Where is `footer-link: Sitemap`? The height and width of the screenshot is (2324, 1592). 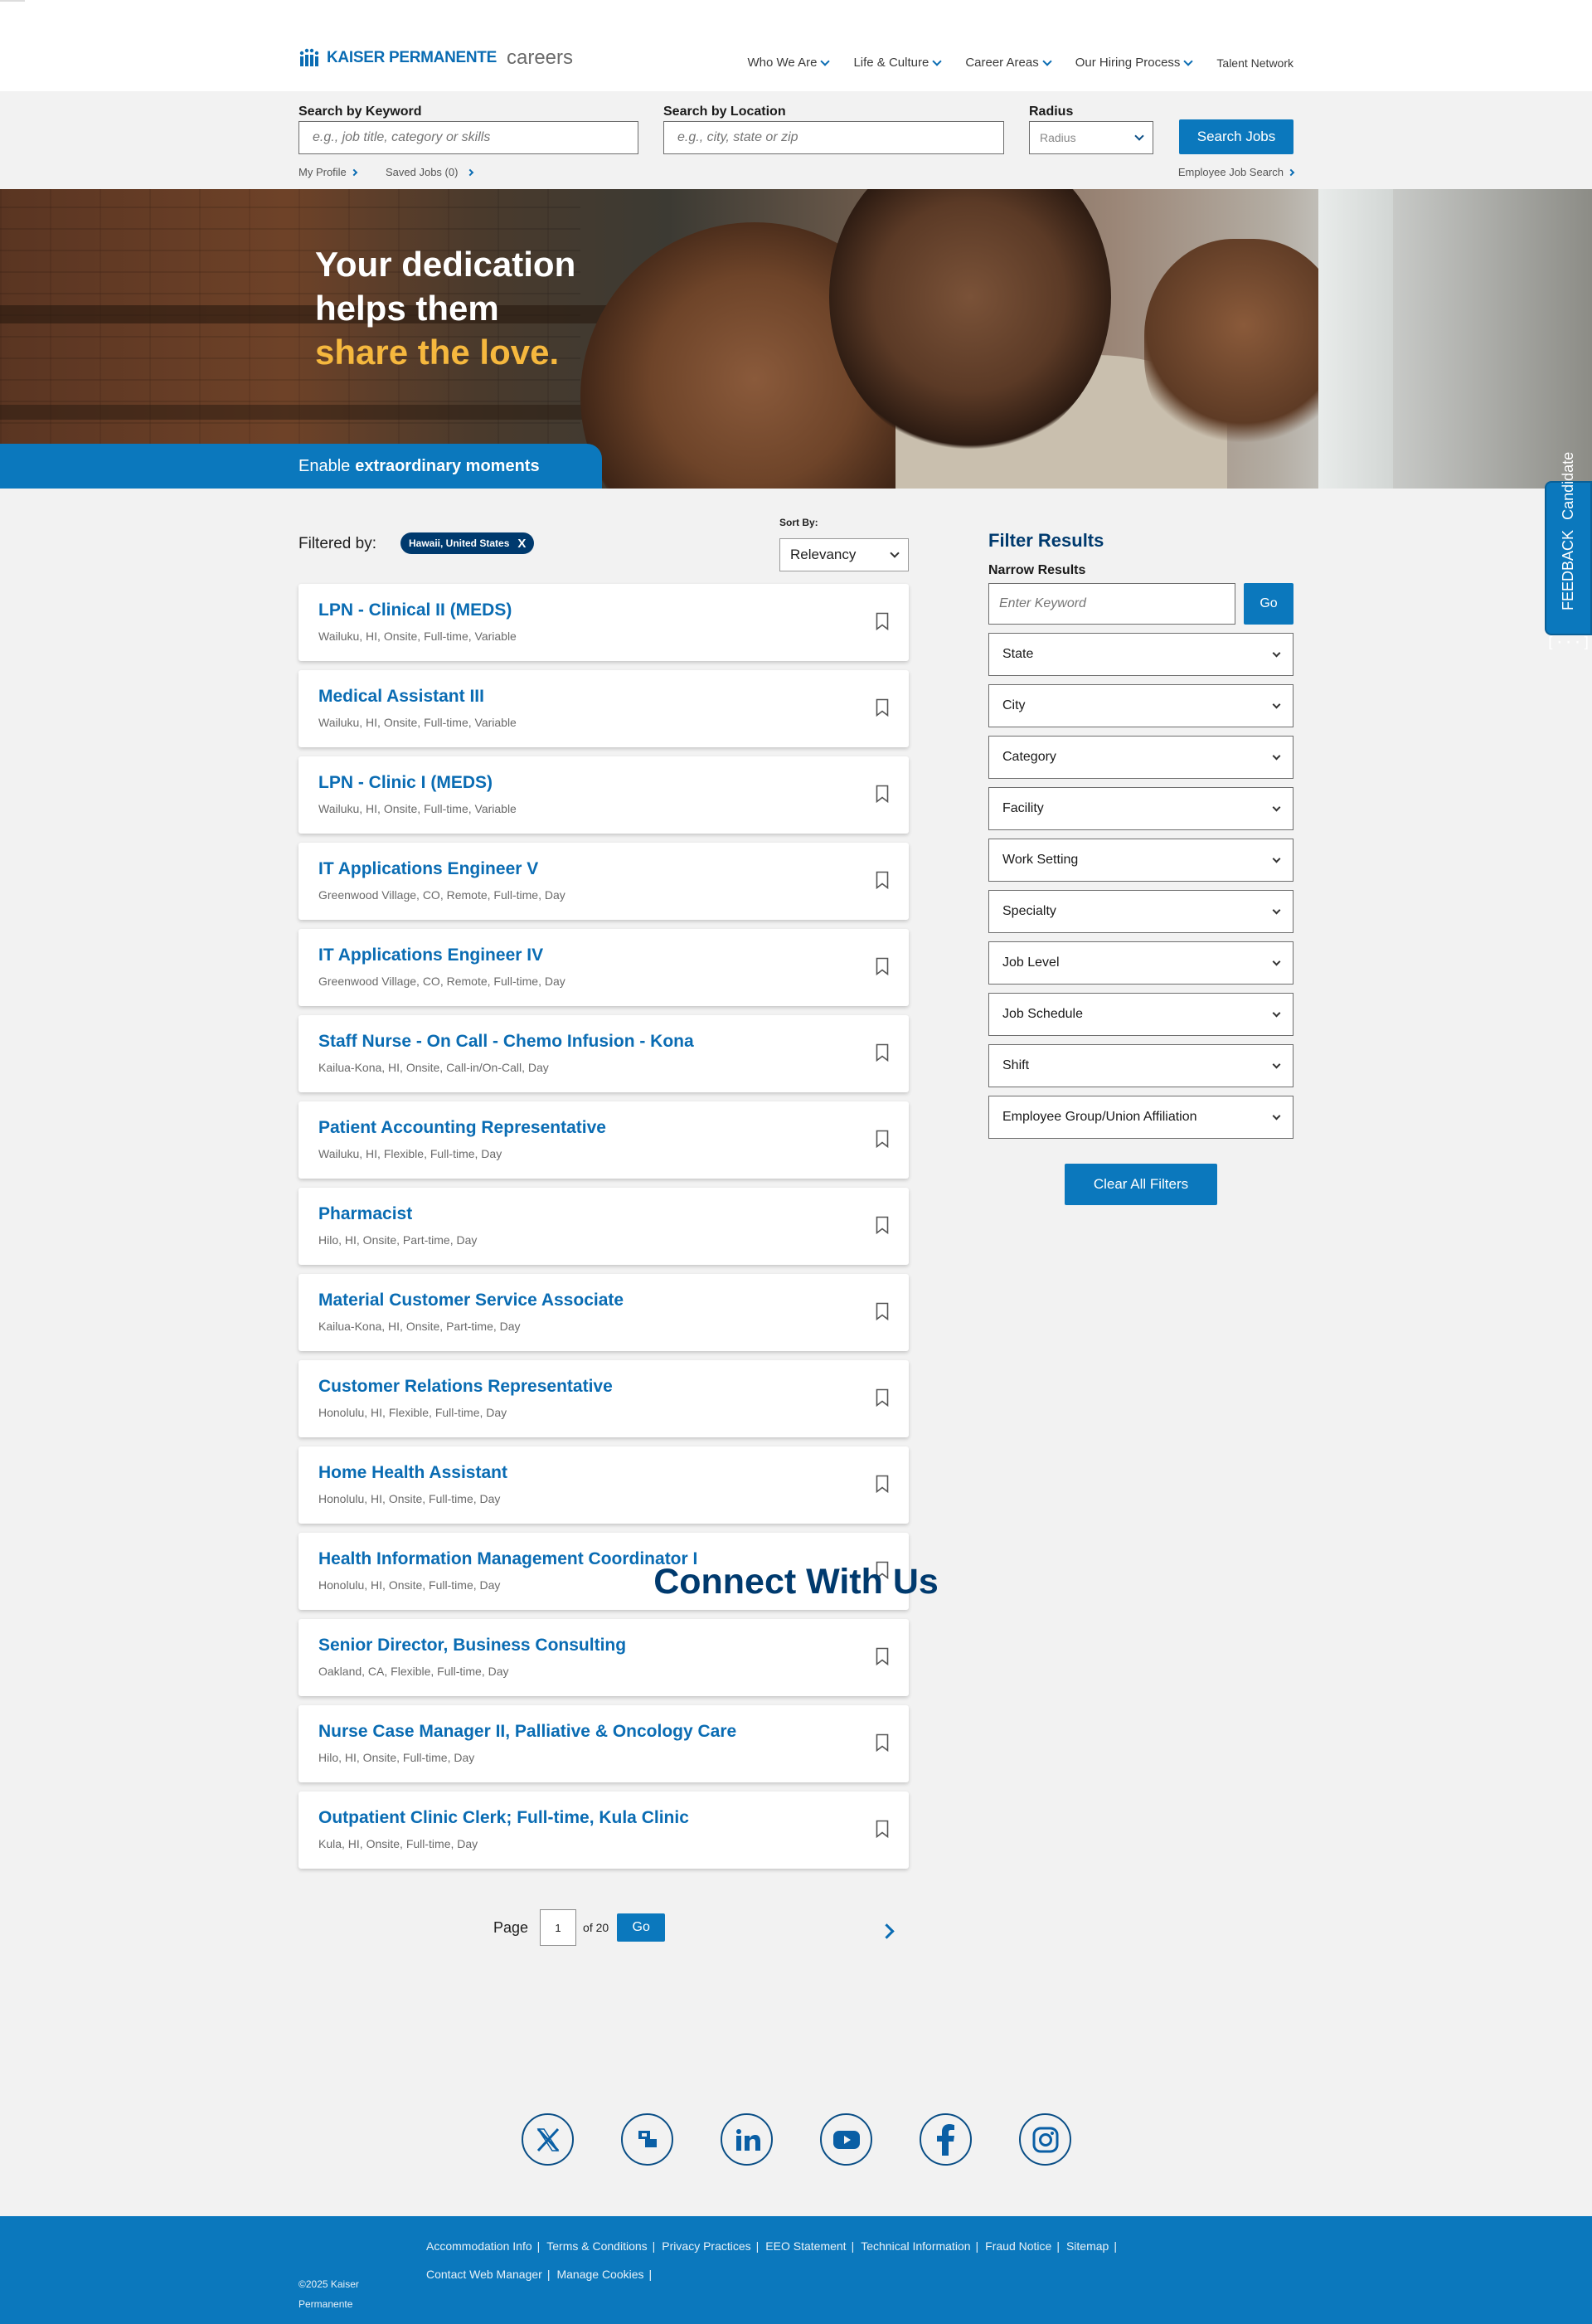
footer-link: Sitemap is located at coordinates (1087, 2246).